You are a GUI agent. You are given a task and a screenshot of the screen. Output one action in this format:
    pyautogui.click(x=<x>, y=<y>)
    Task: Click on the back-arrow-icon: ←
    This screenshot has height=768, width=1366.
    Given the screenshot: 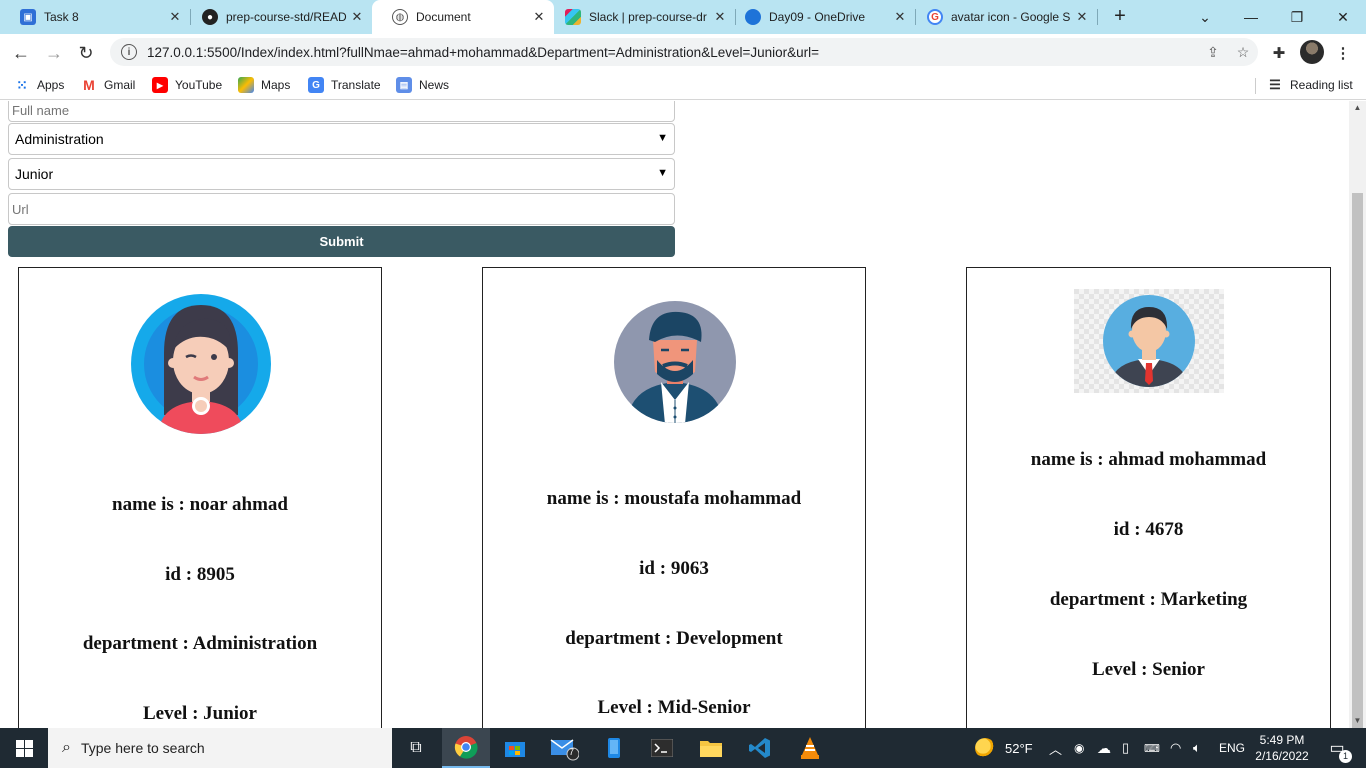 What is the action you would take?
    pyautogui.click(x=21, y=53)
    